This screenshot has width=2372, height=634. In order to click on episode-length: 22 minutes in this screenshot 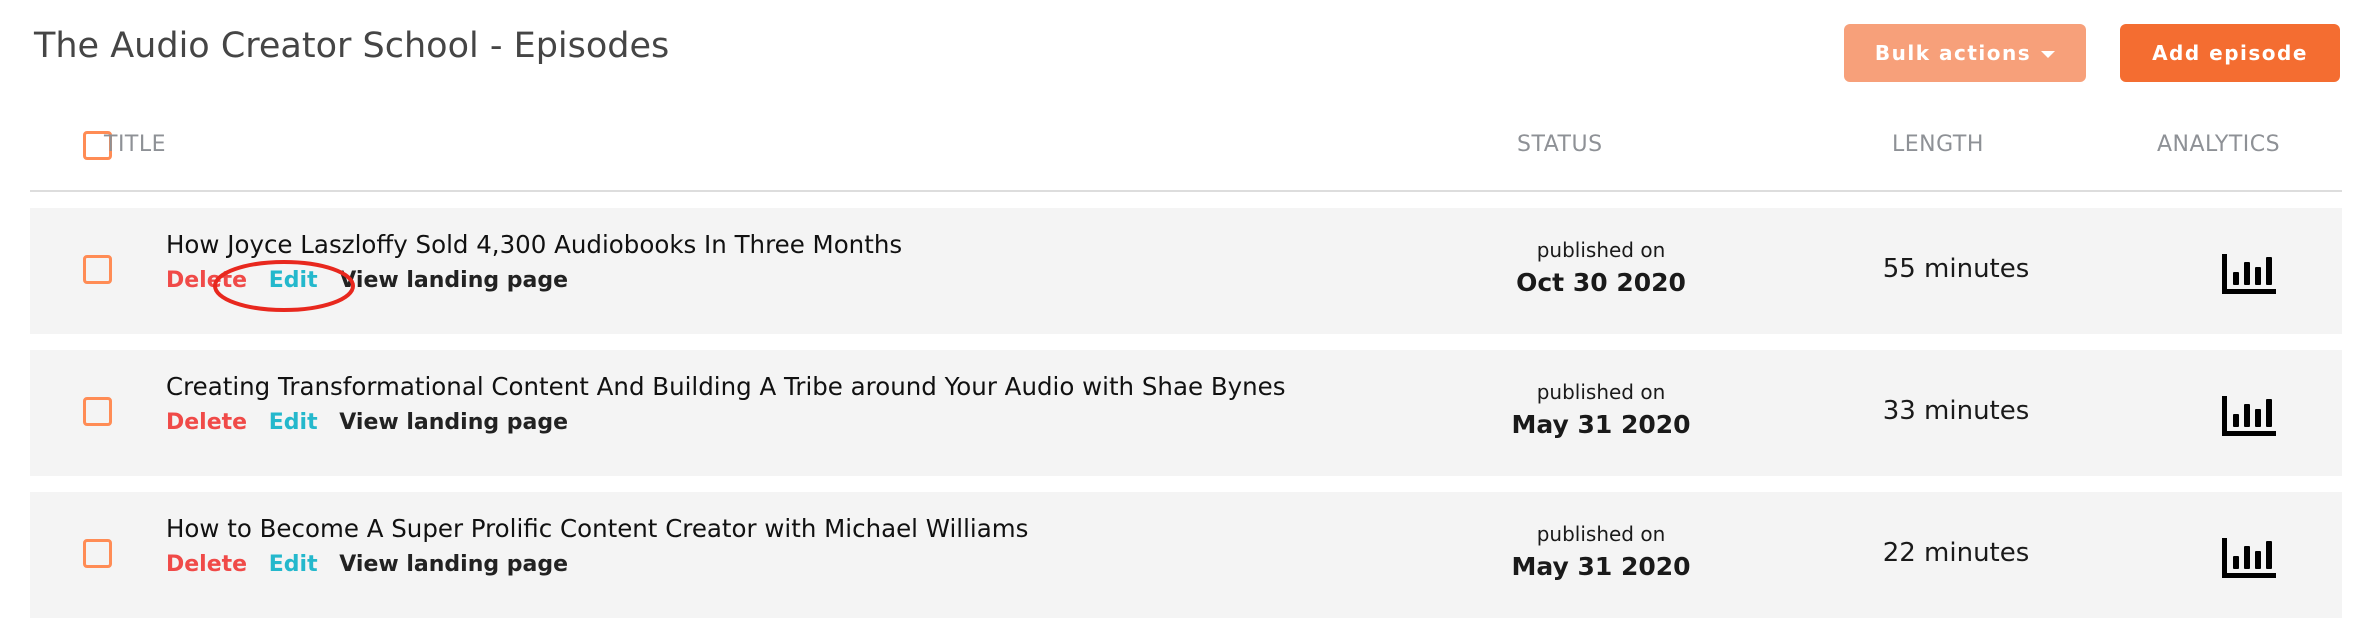, I will do `click(1956, 553)`.